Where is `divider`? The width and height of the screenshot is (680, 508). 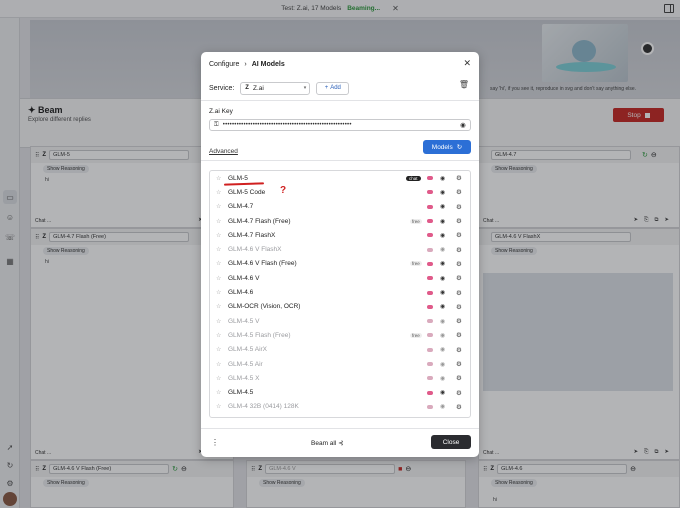
divider is located at coordinates (340, 160).